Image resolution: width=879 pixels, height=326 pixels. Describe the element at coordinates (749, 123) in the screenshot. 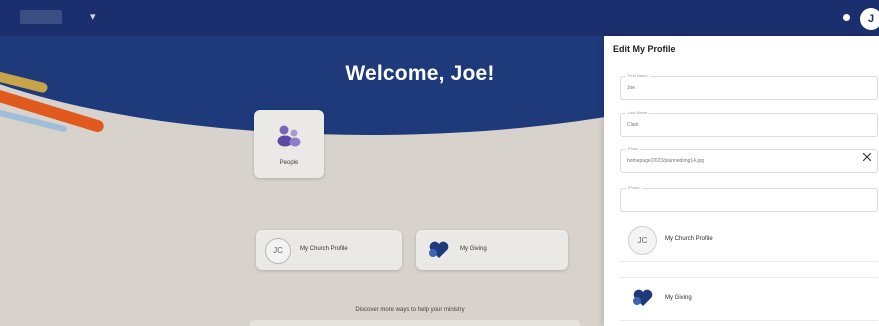

I see `last-name-field: Last Name Clark` at that location.